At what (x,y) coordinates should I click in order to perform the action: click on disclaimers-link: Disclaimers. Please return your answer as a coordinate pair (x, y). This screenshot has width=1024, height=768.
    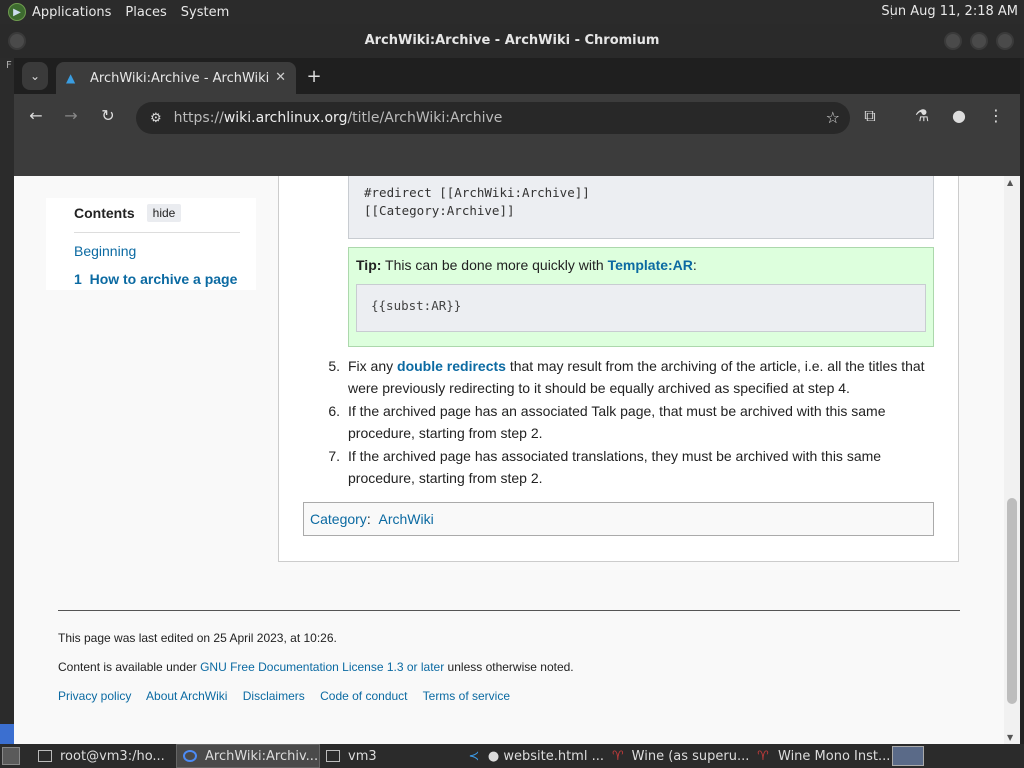
    Looking at the image, I should click on (274, 696).